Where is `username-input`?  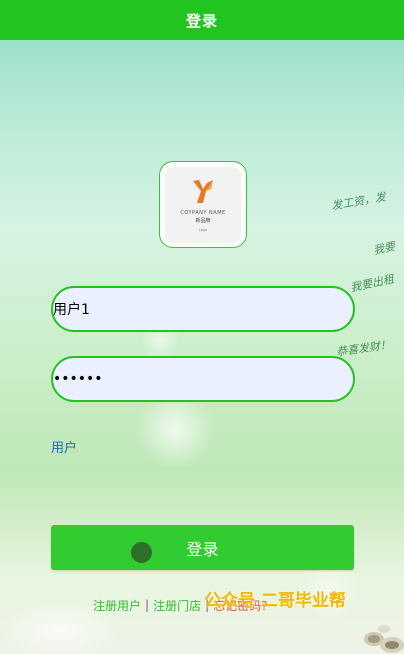 username-input is located at coordinates (203, 309).